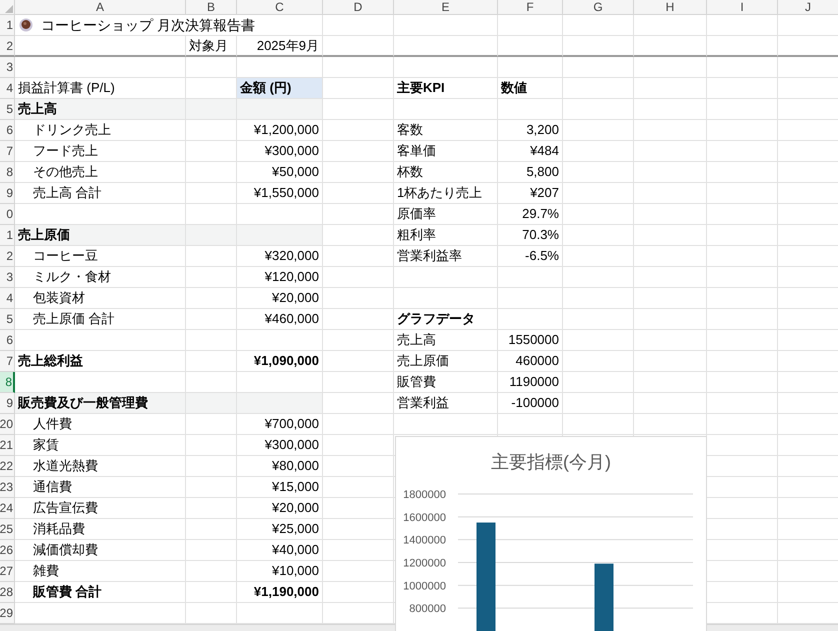 The image size is (838, 631). I want to click on row-header: 24, so click(7, 508).